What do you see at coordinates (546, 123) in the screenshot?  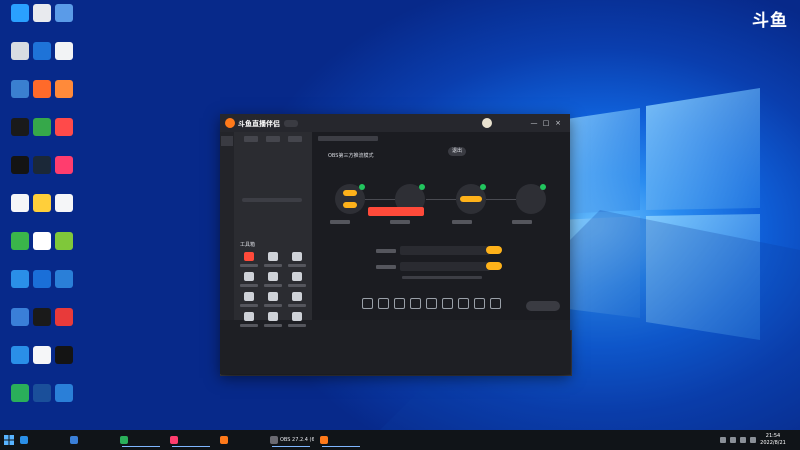 I see `maximize-button: □` at bounding box center [546, 123].